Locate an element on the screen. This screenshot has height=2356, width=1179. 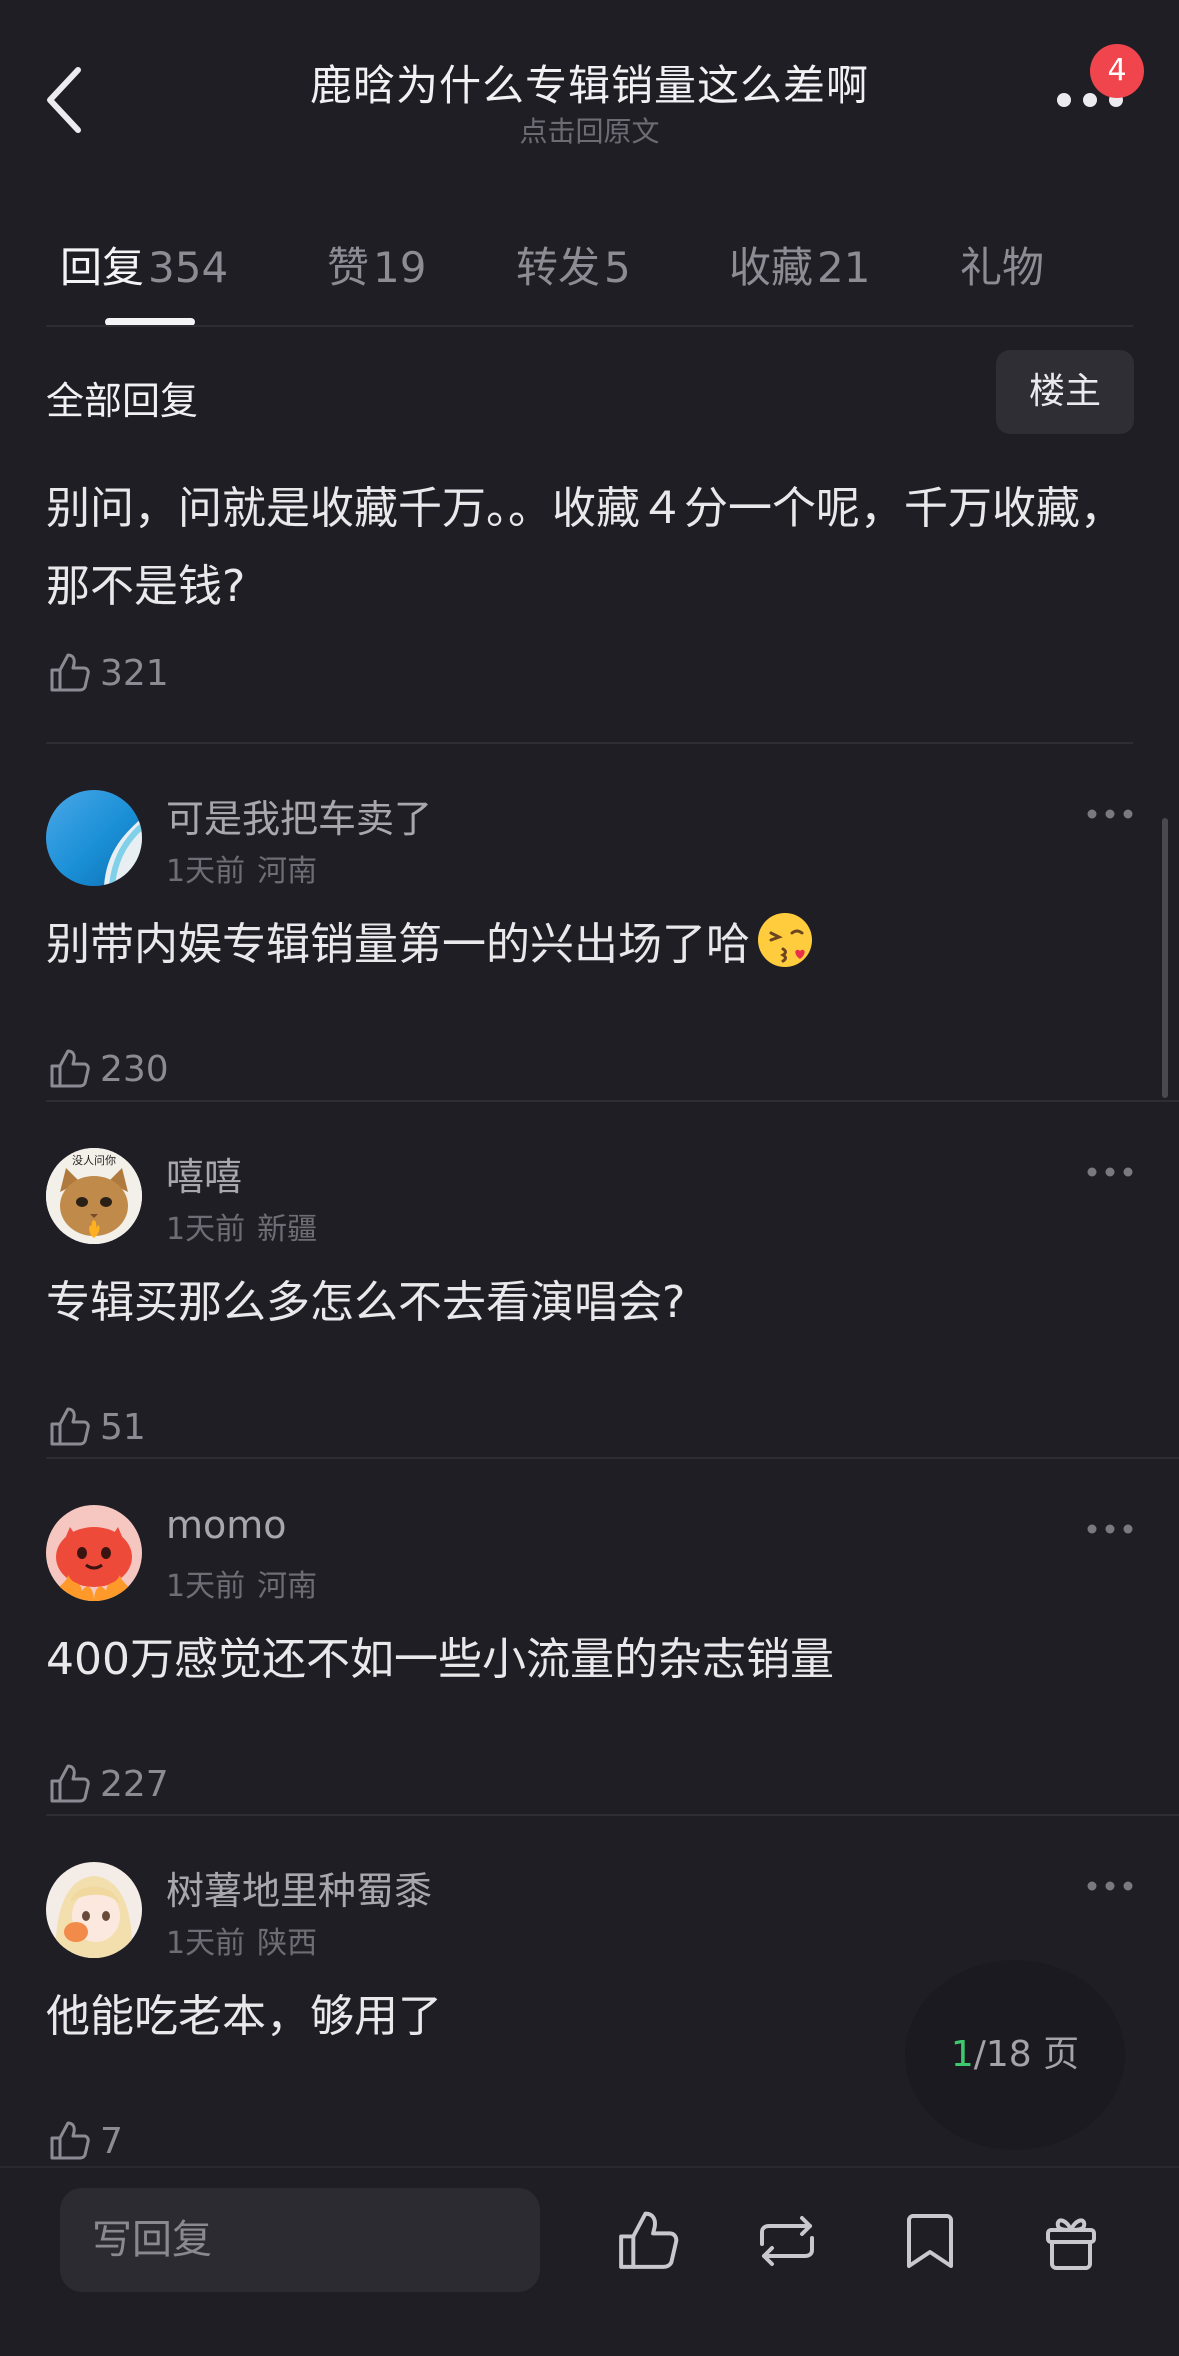
notification-badge: 4 is located at coordinates (1117, 71).